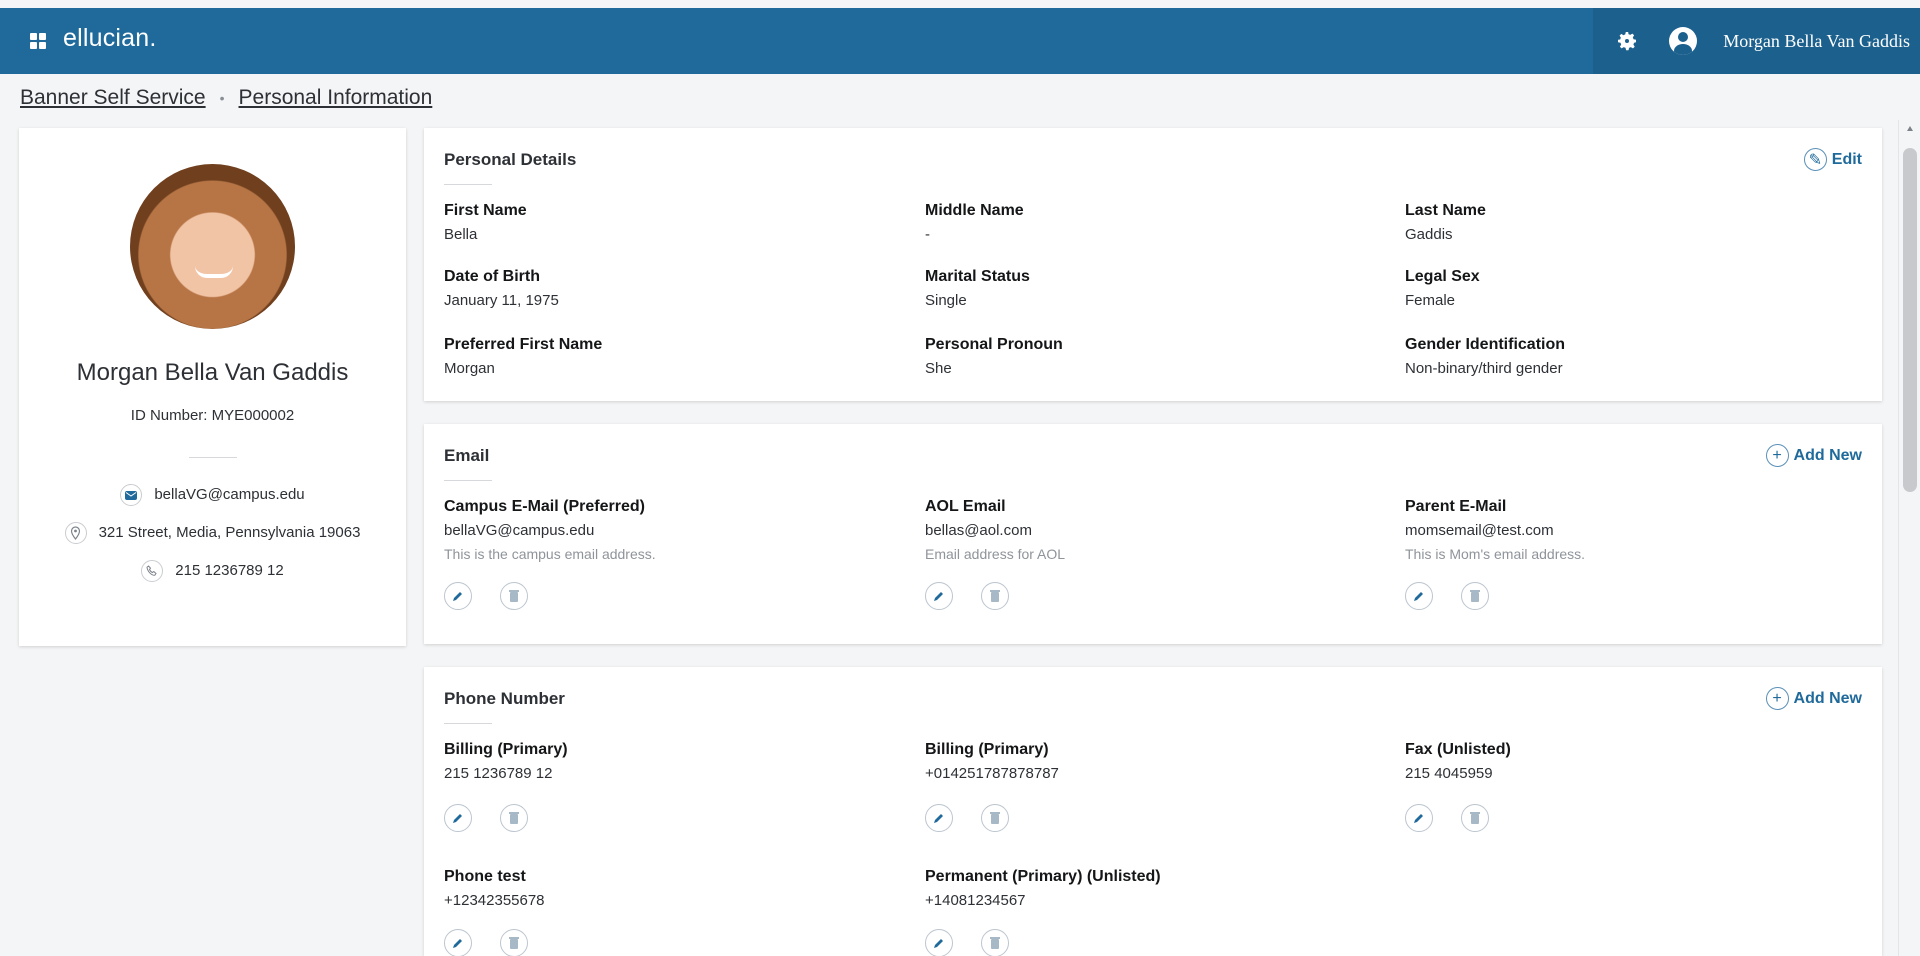 The height and width of the screenshot is (956, 1920). Describe the element at coordinates (110, 38) in the screenshot. I see `ellucian-logo: ellucian.` at that location.